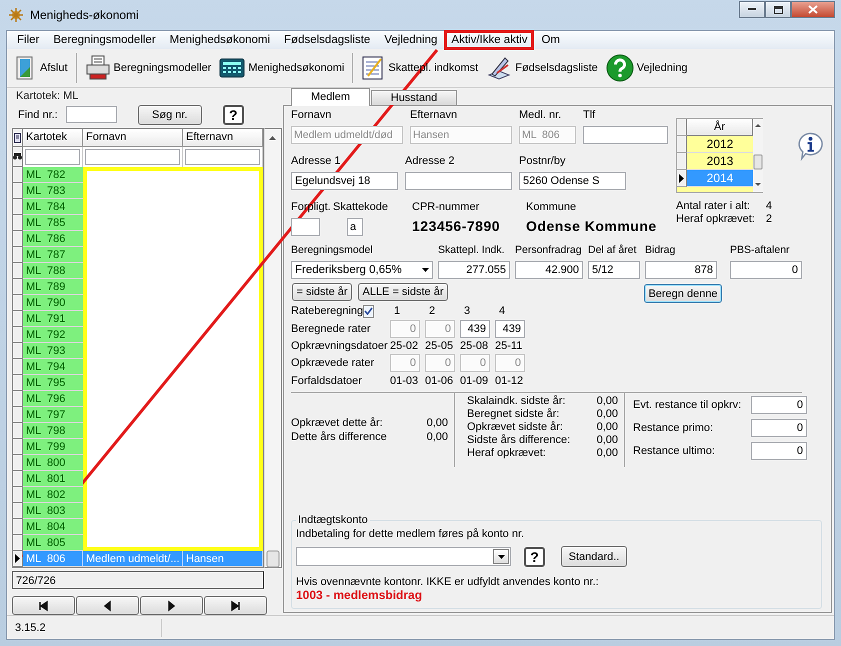 This screenshot has width=841, height=646. What do you see at coordinates (53, 543) in the screenshot?
I see `table-cell: ML 805` at bounding box center [53, 543].